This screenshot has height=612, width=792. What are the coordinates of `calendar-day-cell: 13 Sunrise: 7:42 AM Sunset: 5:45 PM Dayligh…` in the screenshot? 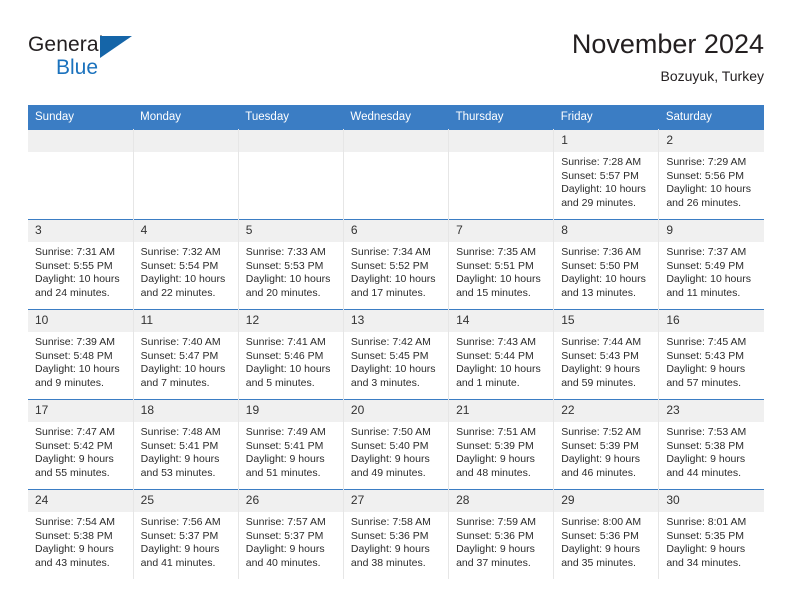 It's located at (396, 354).